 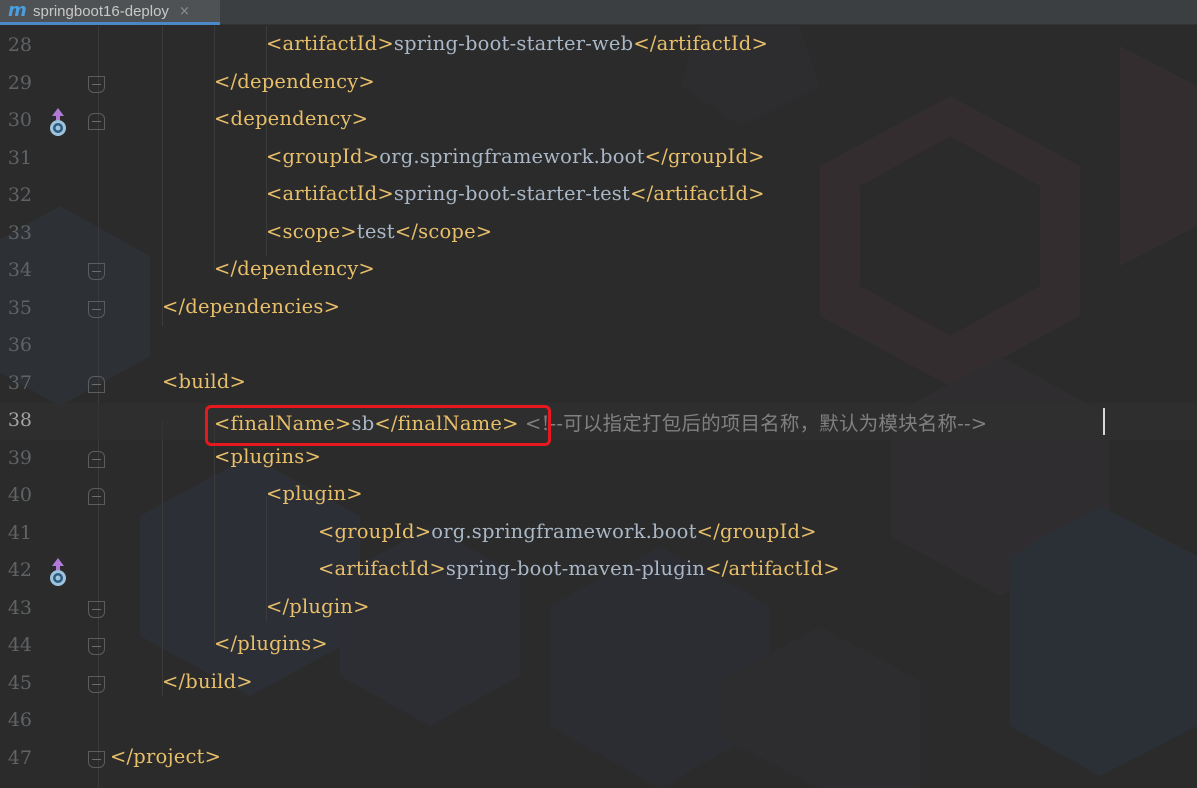 I want to click on line-number: 40, so click(x=19, y=495).